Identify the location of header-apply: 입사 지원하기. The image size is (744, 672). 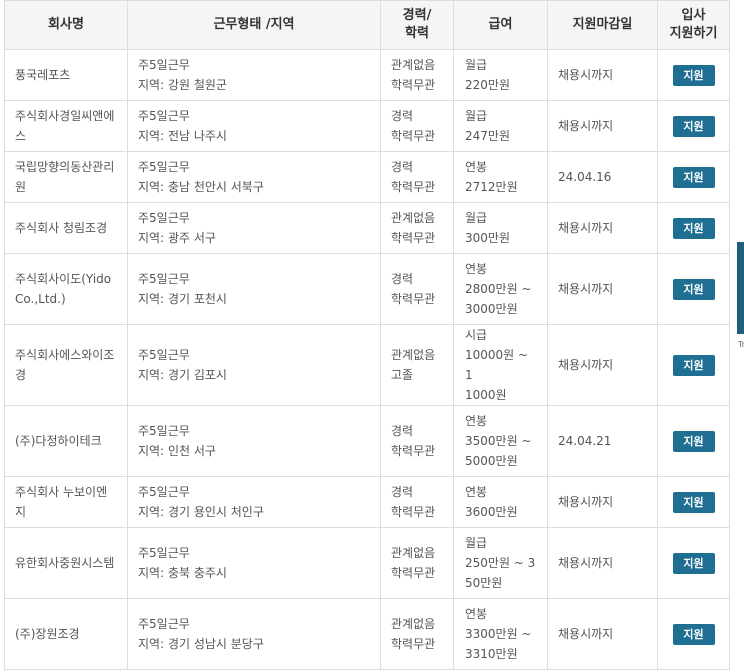
(693, 25).